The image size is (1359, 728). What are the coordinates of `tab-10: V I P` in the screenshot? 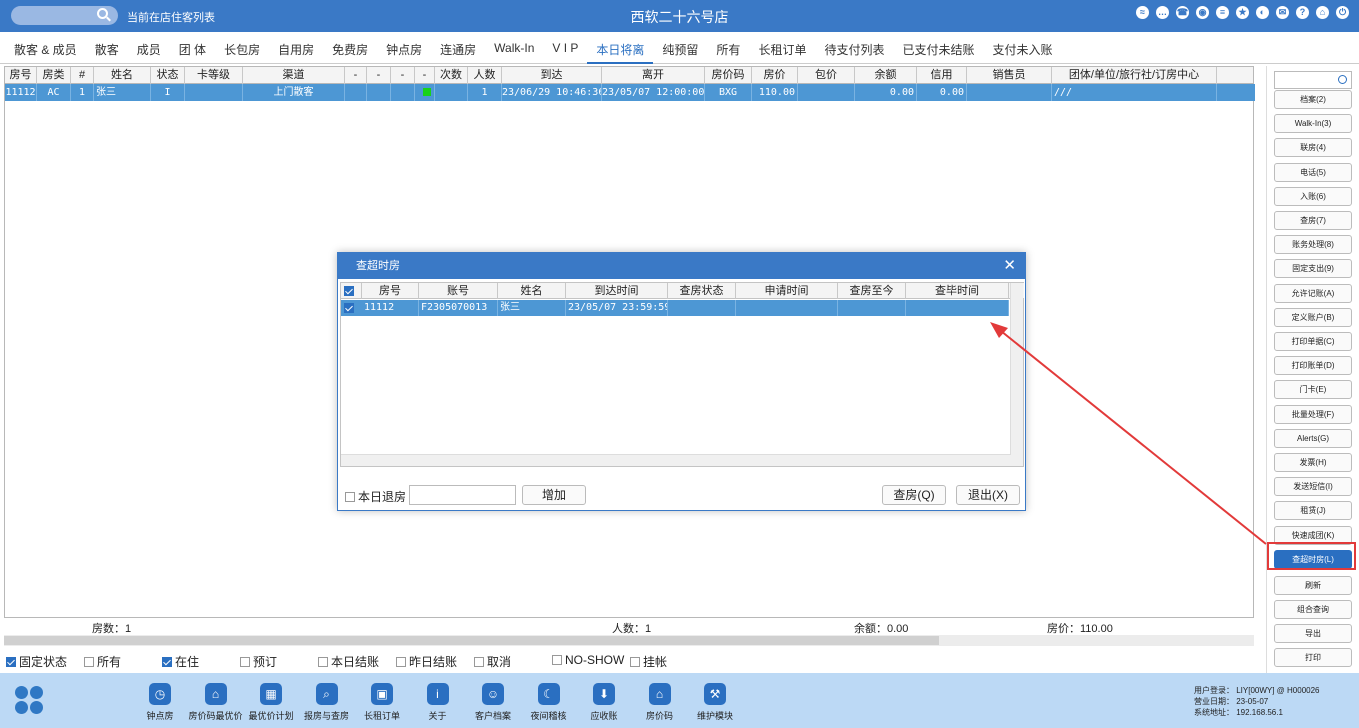 It's located at (565, 48).